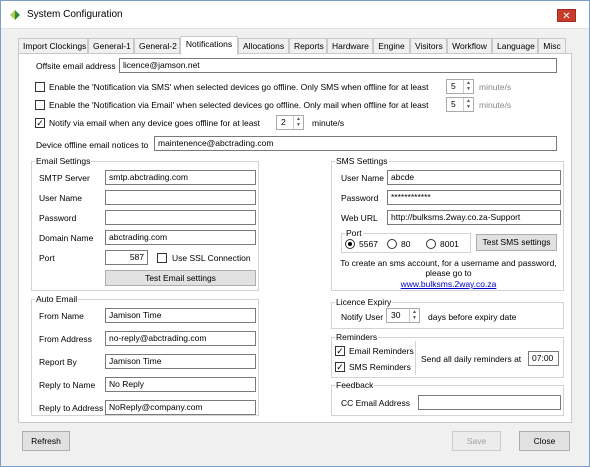 Image resolution: width=590 pixels, height=467 pixels. What do you see at coordinates (57, 299) in the screenshot?
I see `auto-email-title: Auto Email` at bounding box center [57, 299].